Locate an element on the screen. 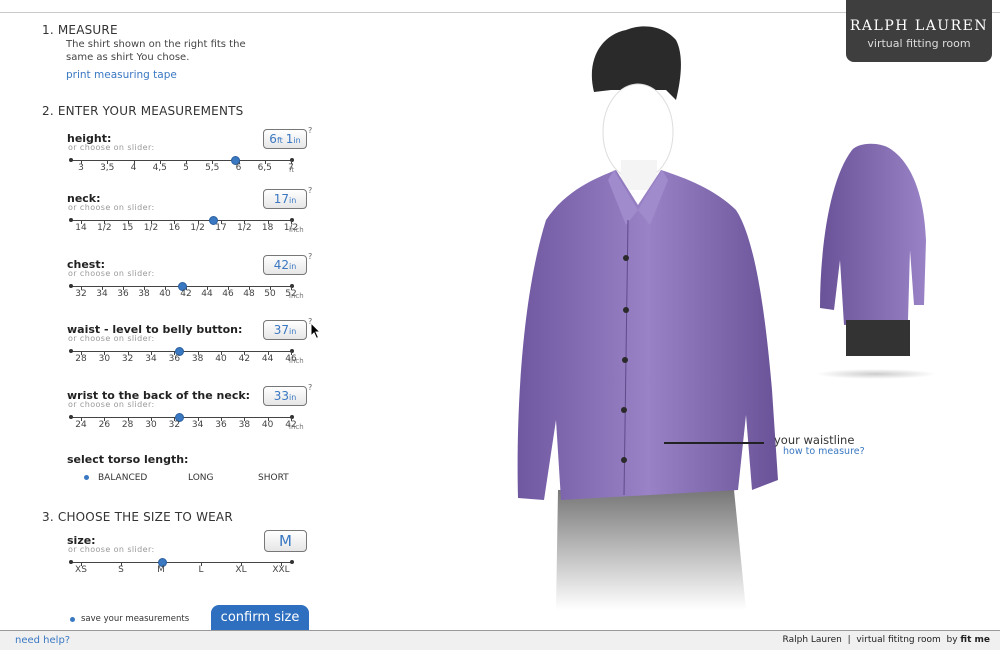  value-unit-2: in is located at coordinates (297, 140).